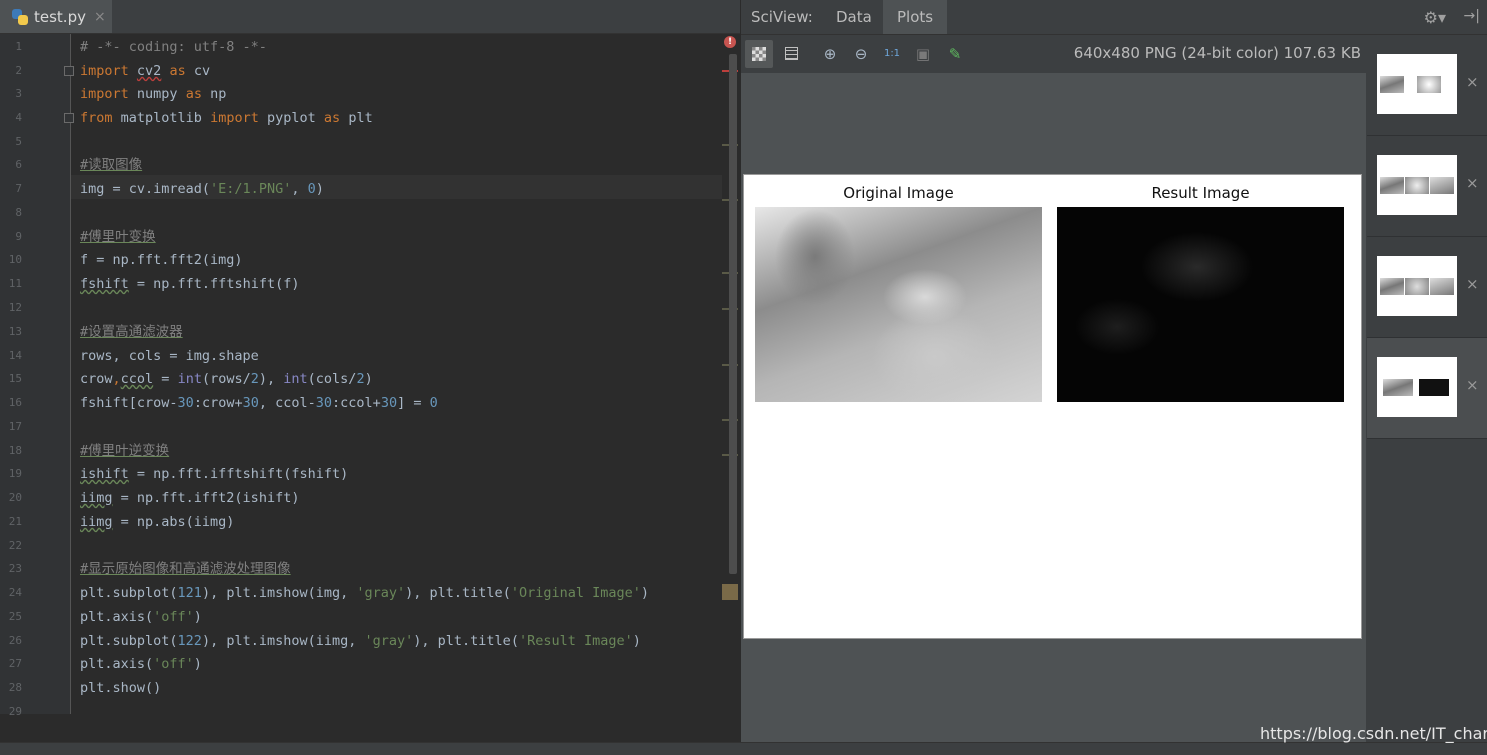 Image resolution: width=1487 pixels, height=755 pixels. What do you see at coordinates (15, 450) in the screenshot?
I see `line-number: 18` at bounding box center [15, 450].